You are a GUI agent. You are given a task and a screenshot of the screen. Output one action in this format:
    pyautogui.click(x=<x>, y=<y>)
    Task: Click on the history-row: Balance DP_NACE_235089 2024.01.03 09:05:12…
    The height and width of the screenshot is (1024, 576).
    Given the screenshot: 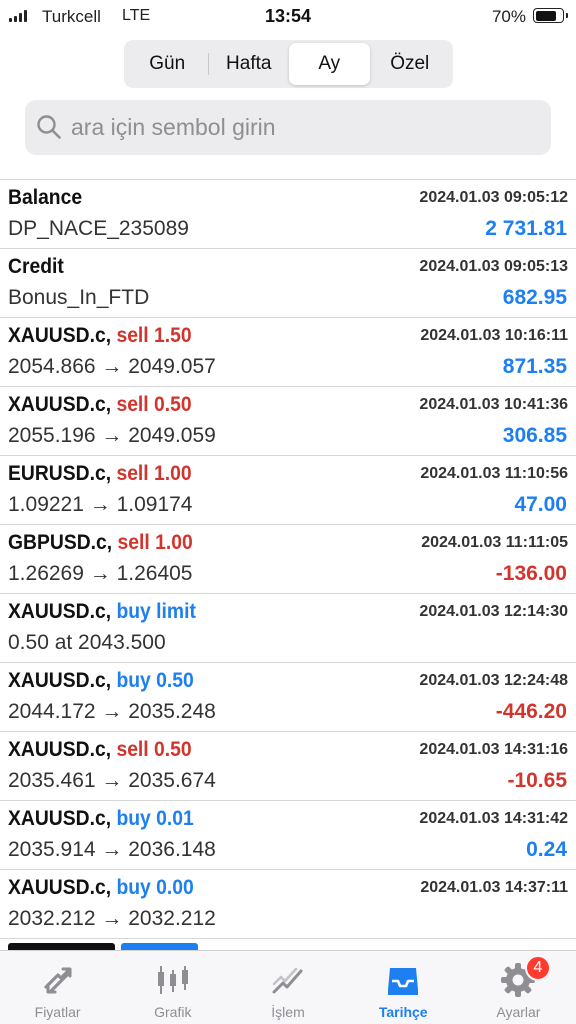 What is the action you would take?
    pyautogui.click(x=288, y=214)
    